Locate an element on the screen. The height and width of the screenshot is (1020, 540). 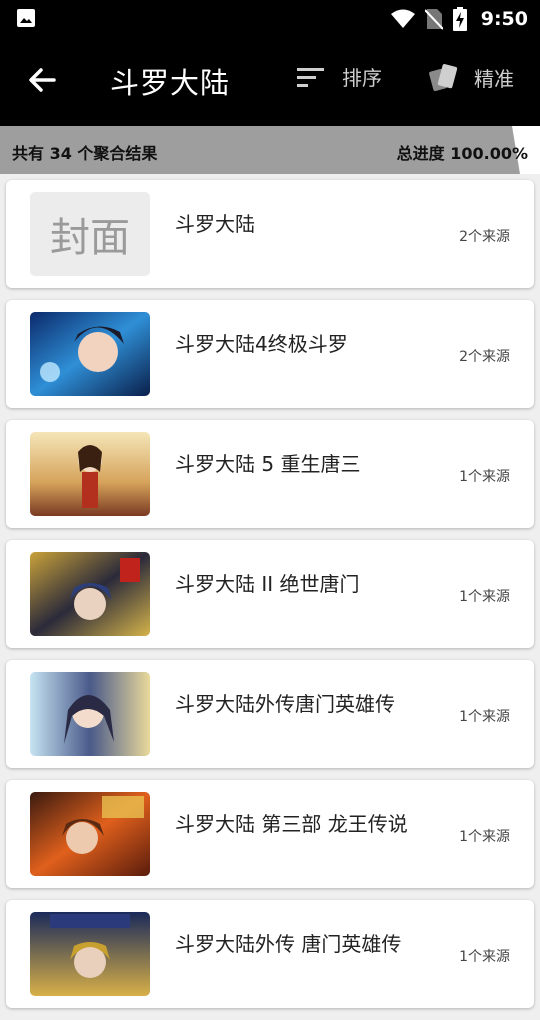
sort-label: 排序 is located at coordinates (362, 78).